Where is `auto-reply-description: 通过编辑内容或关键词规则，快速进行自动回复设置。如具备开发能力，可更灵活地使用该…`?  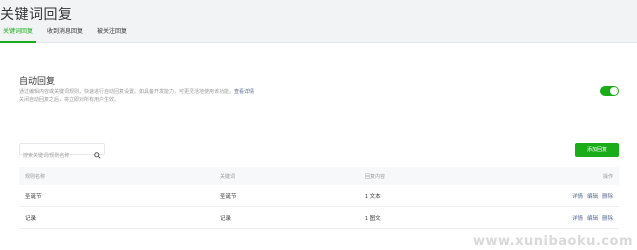
auto-reply-description: 通过编辑内容或关键词规则，快速进行自动回复设置。如具备开发能力，可更灵活地使用该… is located at coordinates (169, 96).